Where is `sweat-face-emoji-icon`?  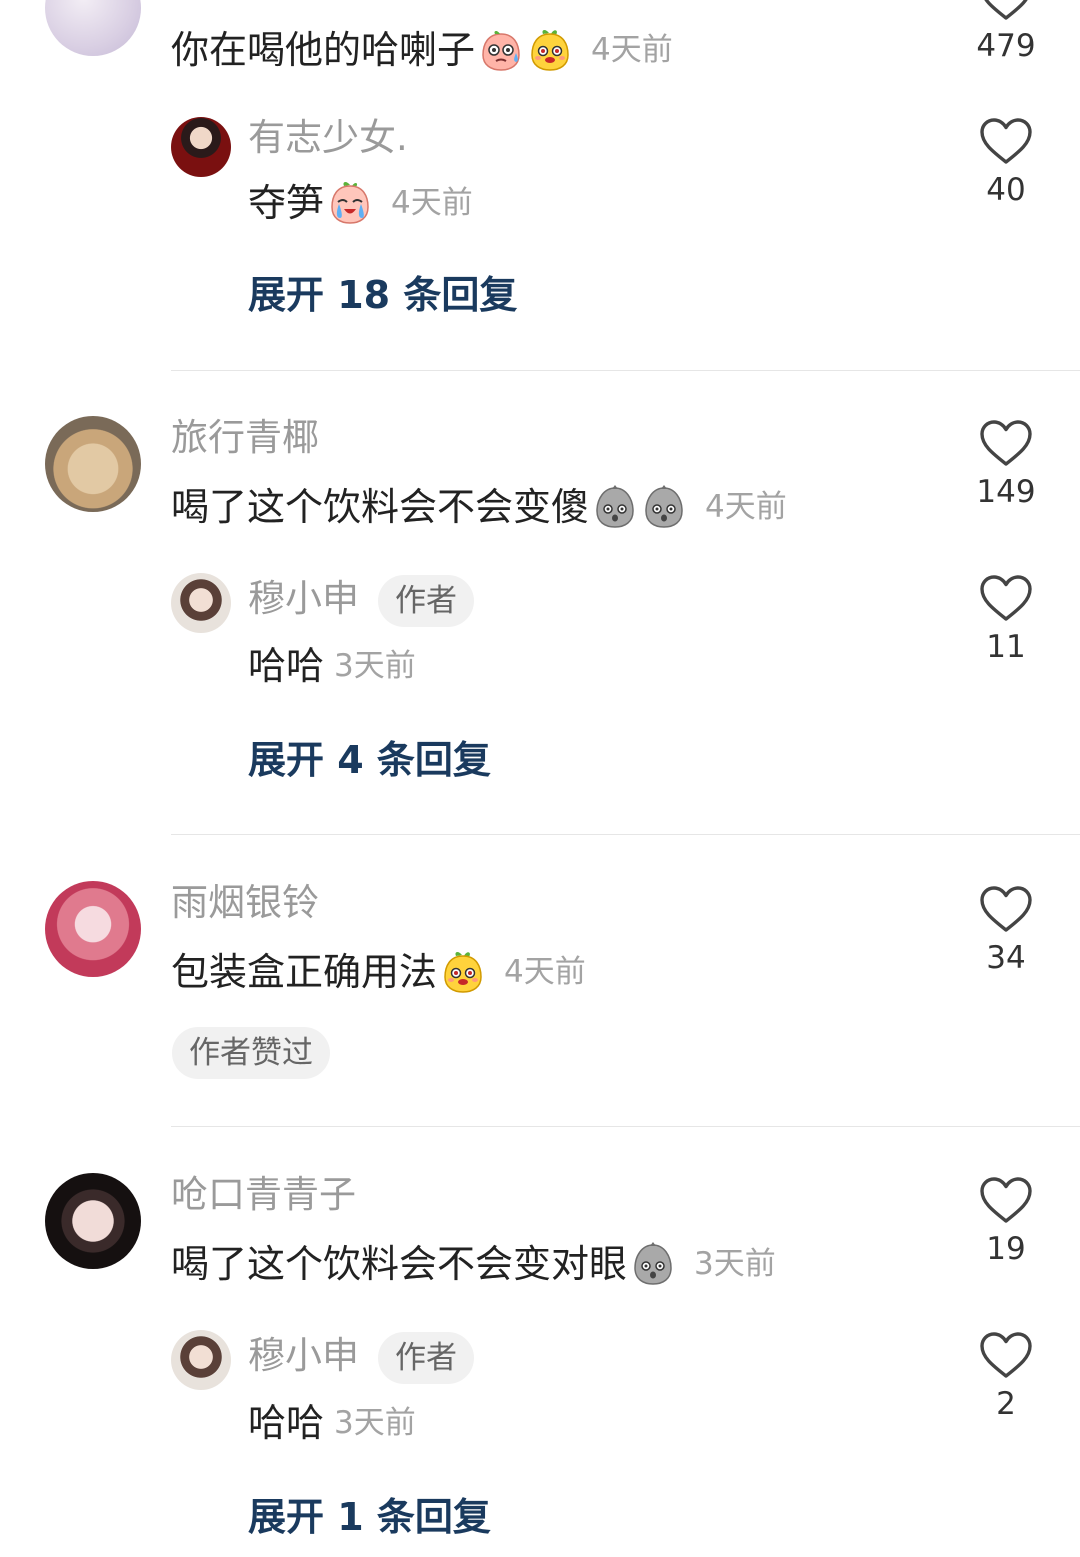
sweat-face-emoji-icon is located at coordinates (501, 50).